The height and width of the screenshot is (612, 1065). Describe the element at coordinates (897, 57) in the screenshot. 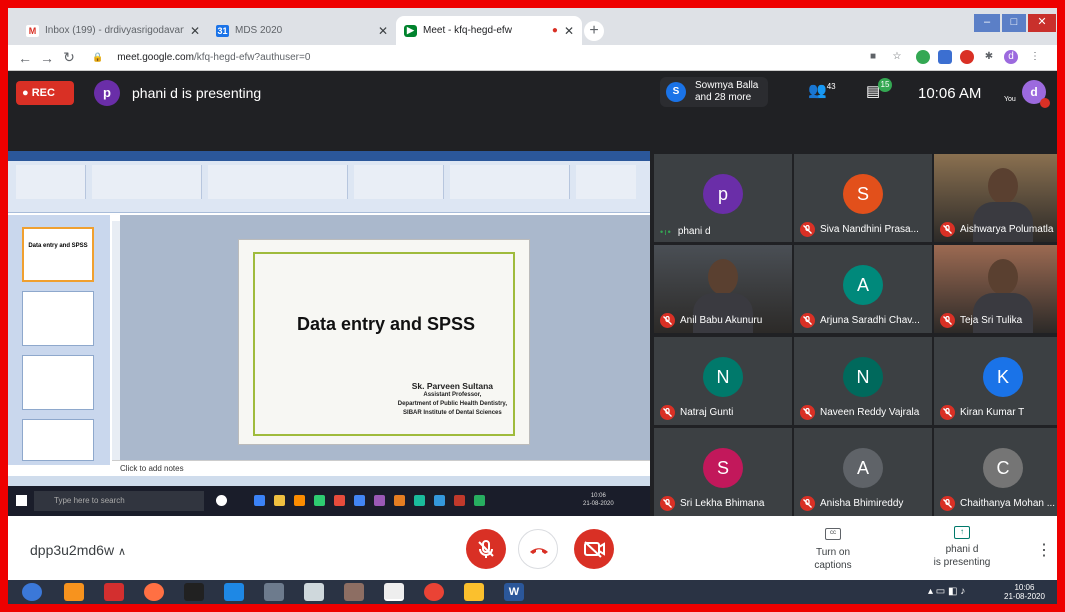

I see `star-icon: ☆` at that location.